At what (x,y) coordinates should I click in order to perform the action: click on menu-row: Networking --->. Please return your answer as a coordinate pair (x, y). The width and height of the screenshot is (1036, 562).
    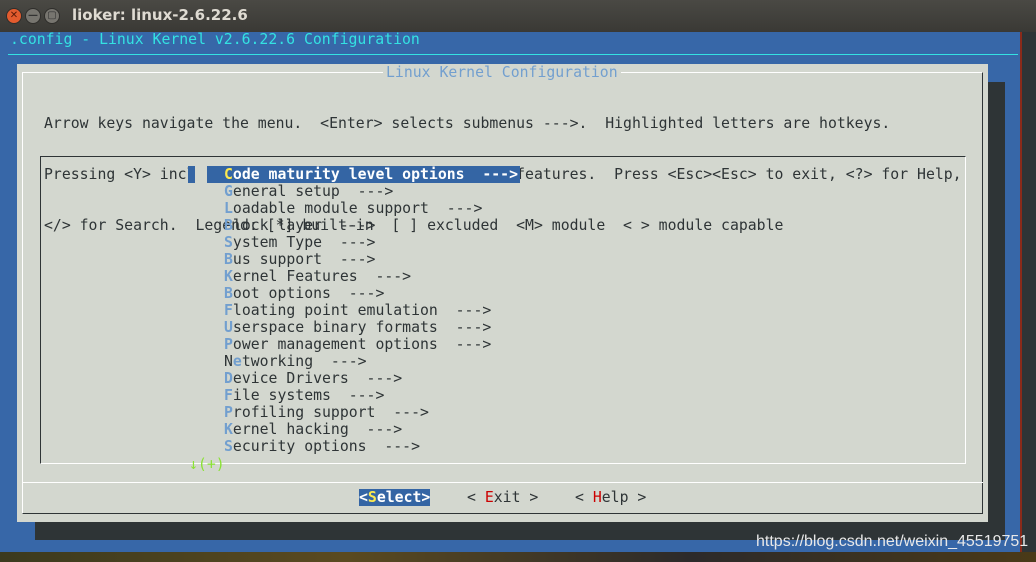
    Looking at the image, I should click on (354, 361).